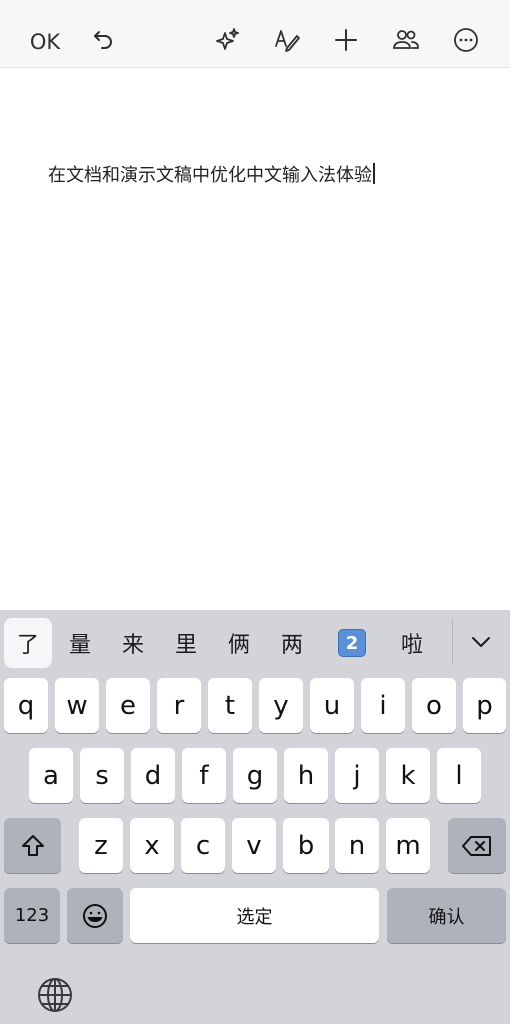  Describe the element at coordinates (255, 34) in the screenshot. I see `top-toolbar: OK` at that location.